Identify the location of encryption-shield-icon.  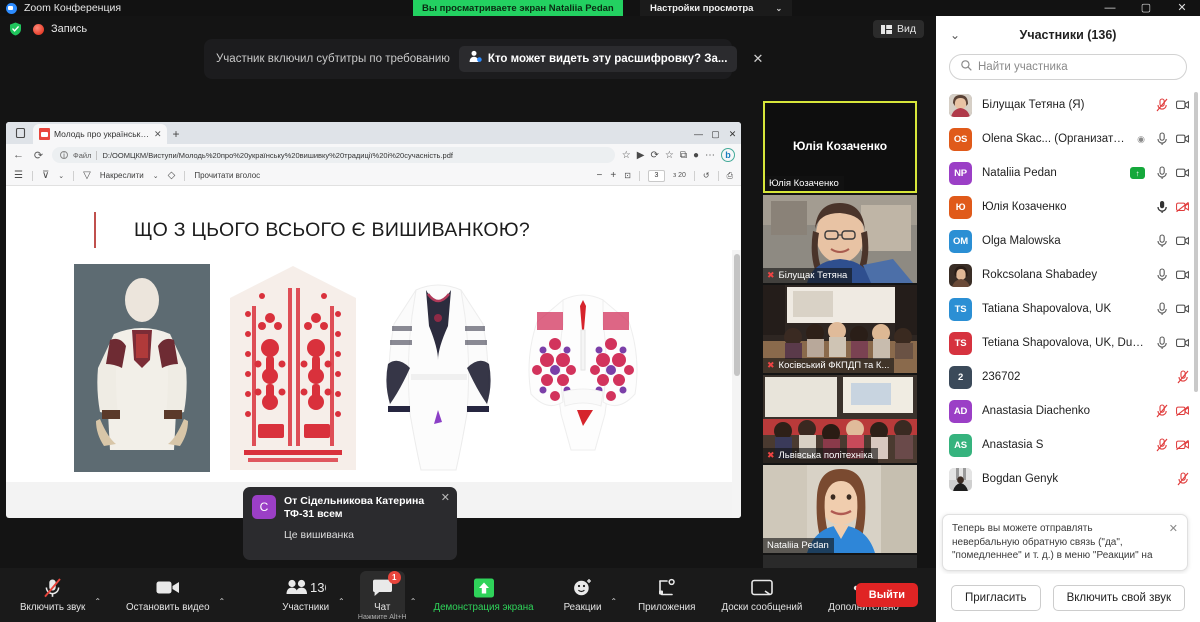
(15, 29).